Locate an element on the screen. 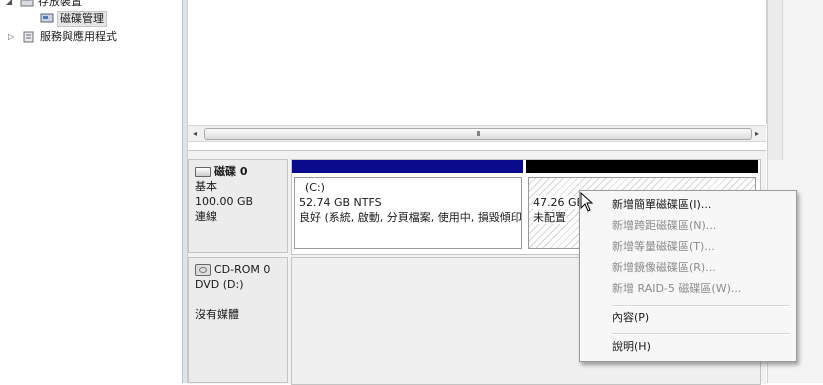  menu-help: 說明(H) is located at coordinates (687, 347).